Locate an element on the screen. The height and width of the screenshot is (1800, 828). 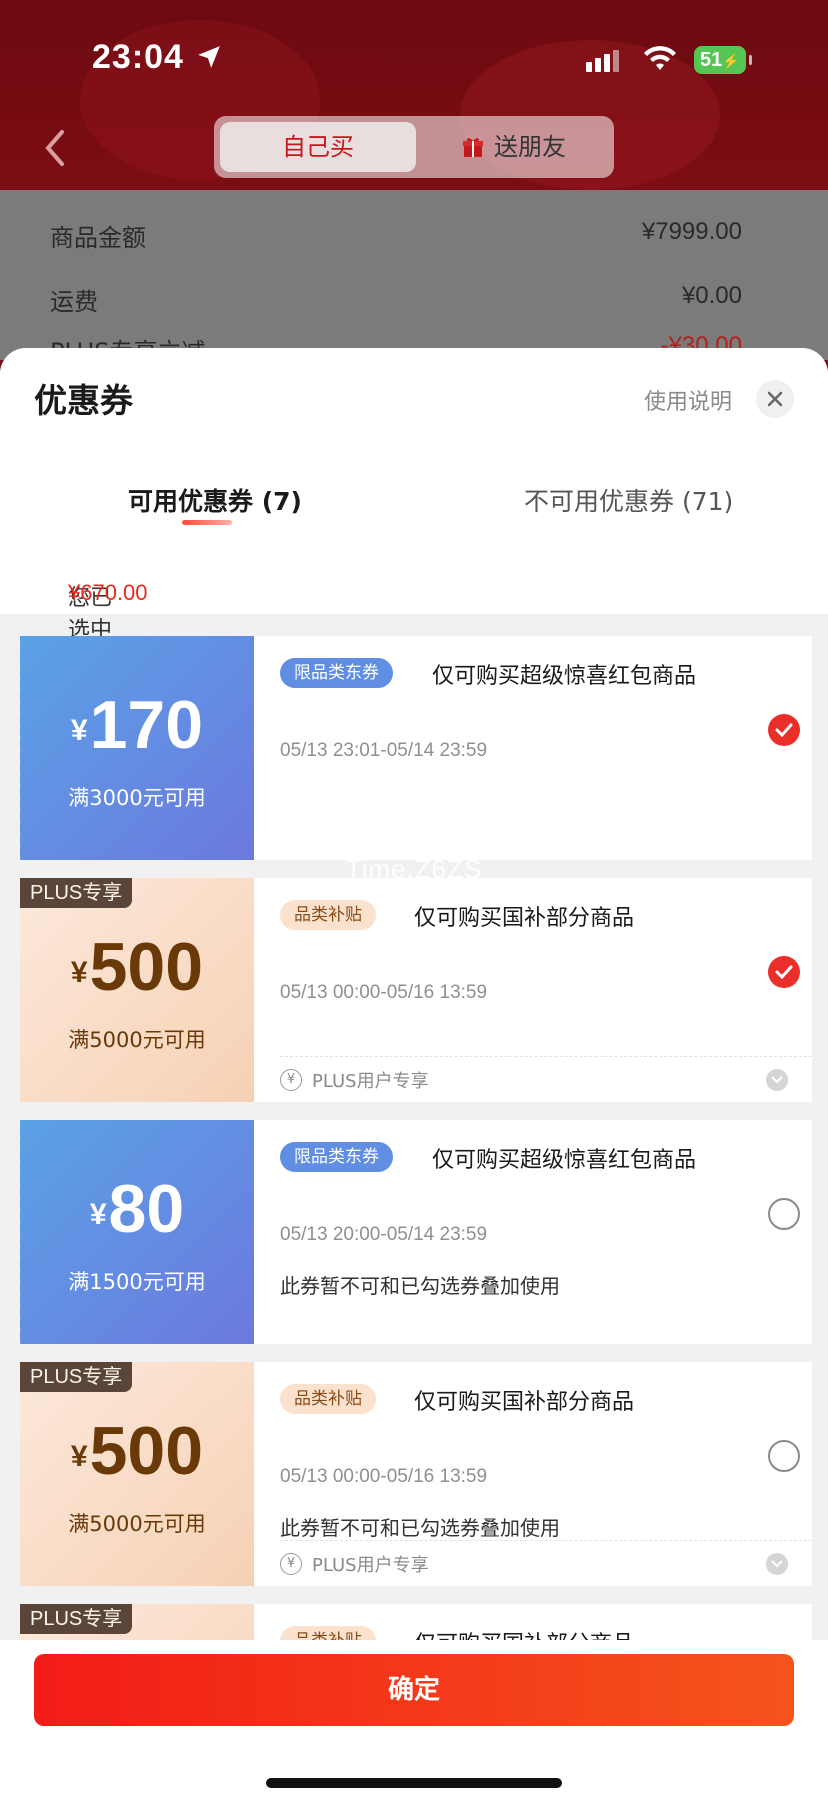
confirm-button: 确定 is located at coordinates (414, 1690).